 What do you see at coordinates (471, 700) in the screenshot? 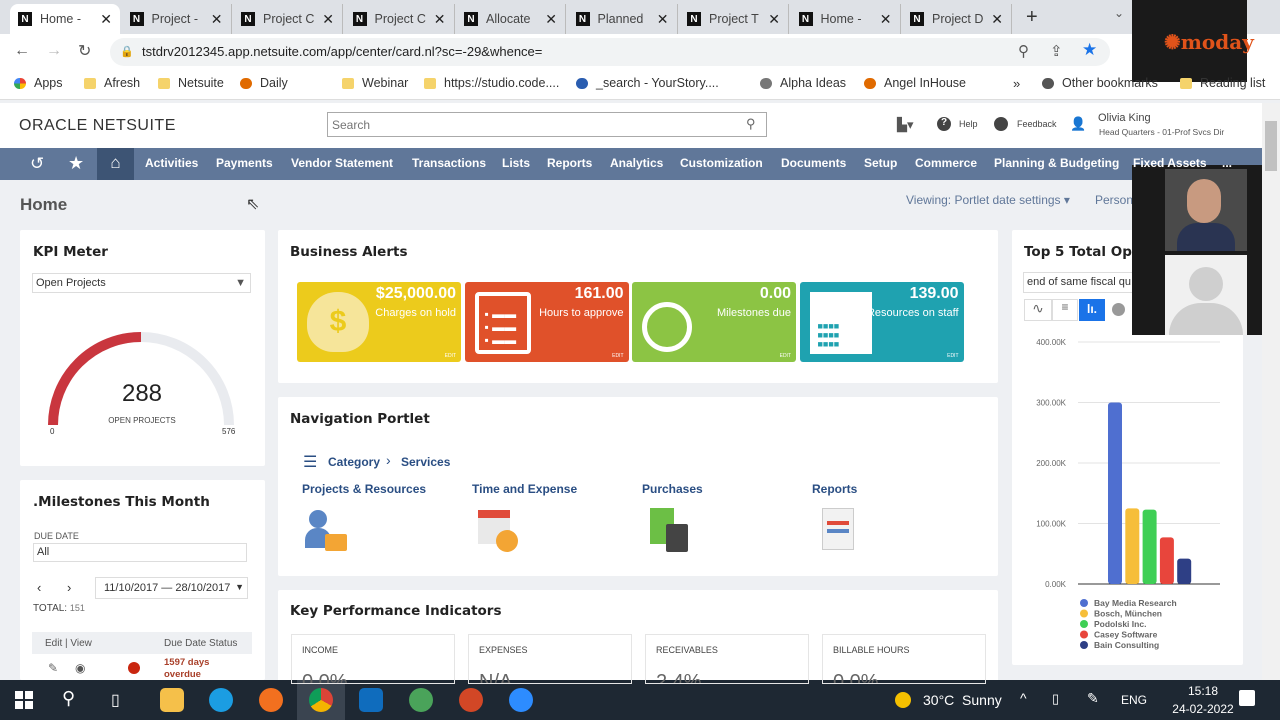
I see `powerpoint-icon` at bounding box center [471, 700].